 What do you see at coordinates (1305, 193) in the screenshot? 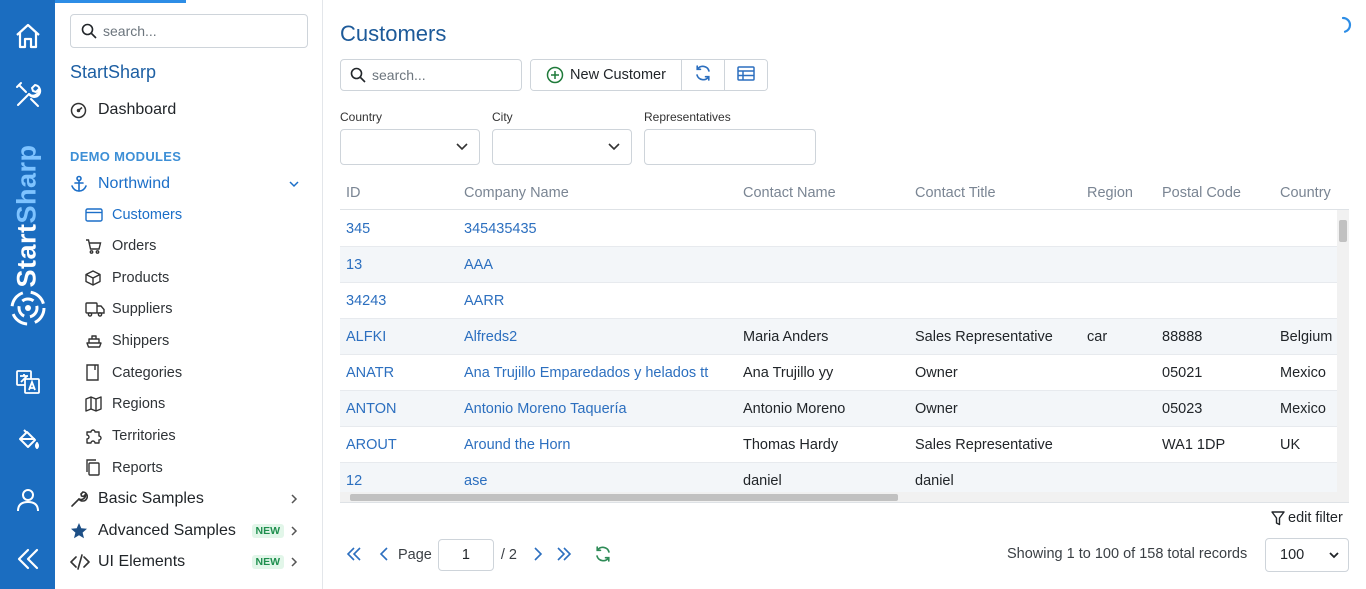
I see `column-header-country: Country` at bounding box center [1305, 193].